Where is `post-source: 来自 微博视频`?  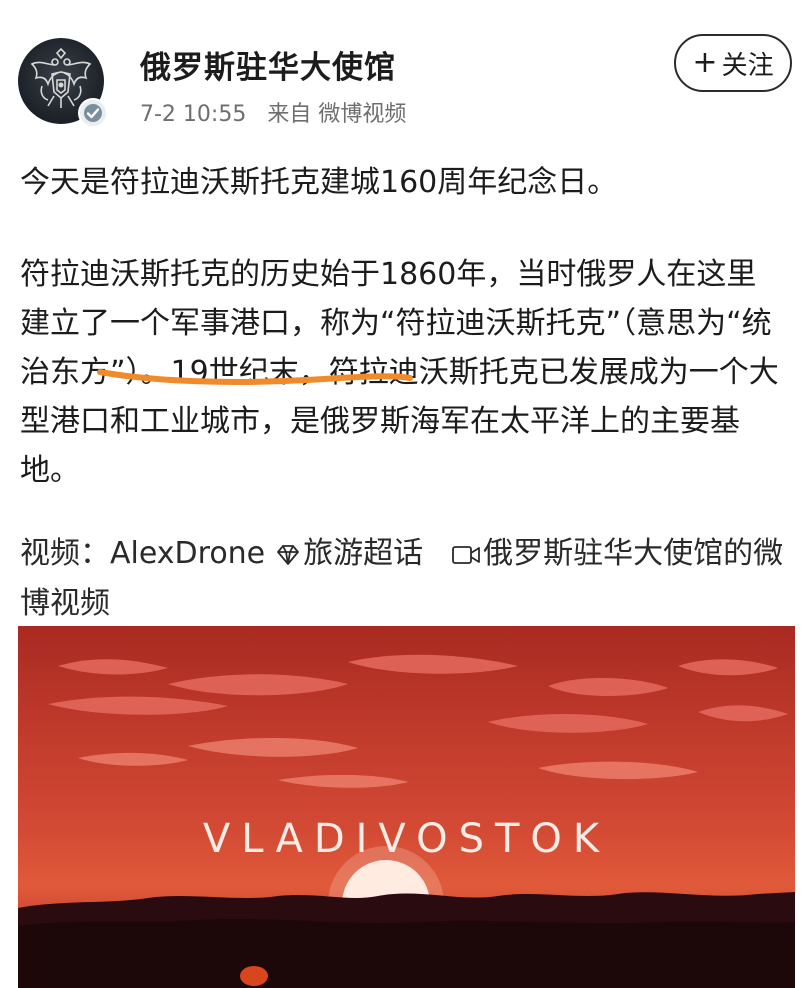 post-source: 来自 微博视频 is located at coordinates (336, 114).